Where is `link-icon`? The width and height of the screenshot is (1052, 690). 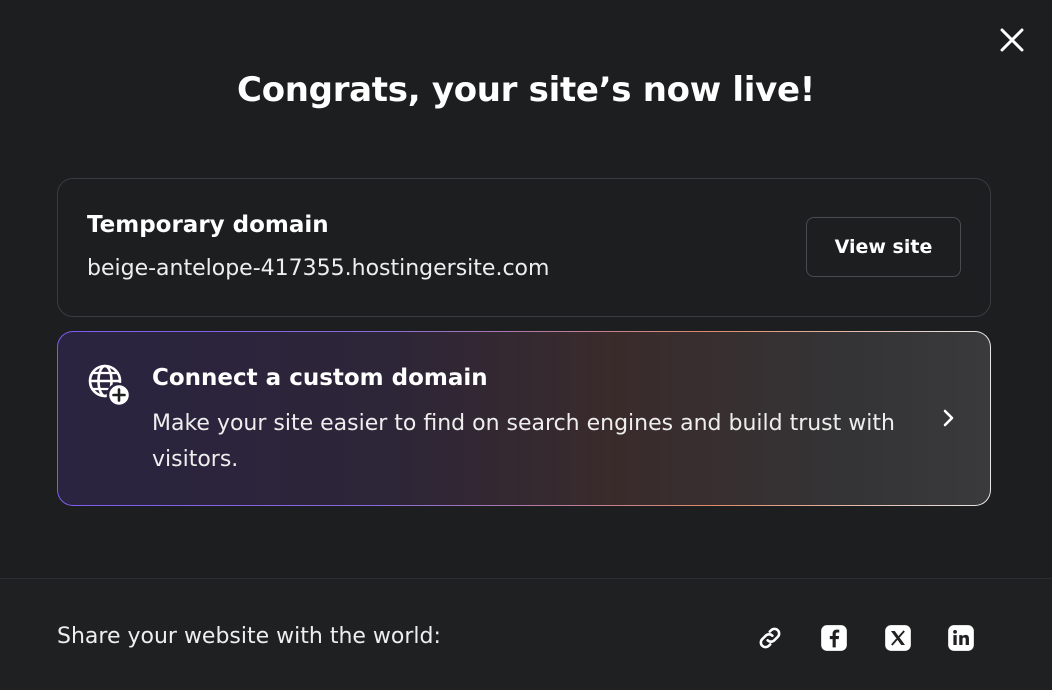
link-icon is located at coordinates (770, 638).